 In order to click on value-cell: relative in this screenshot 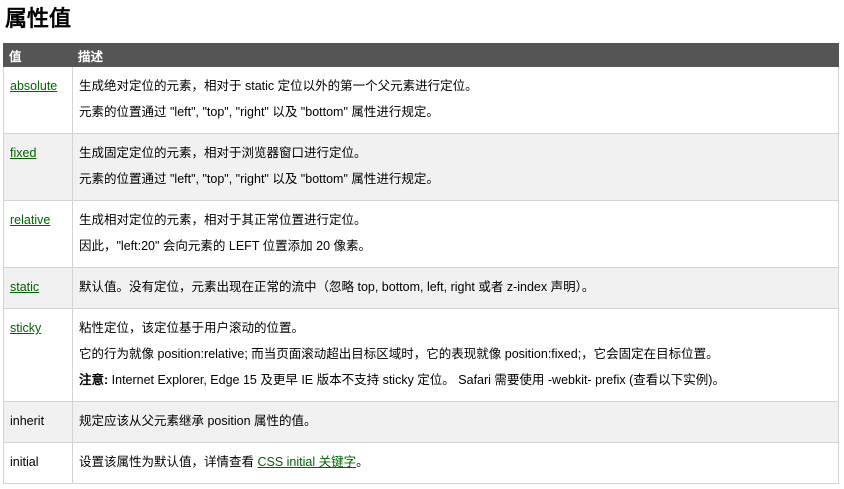, I will do `click(38, 234)`.